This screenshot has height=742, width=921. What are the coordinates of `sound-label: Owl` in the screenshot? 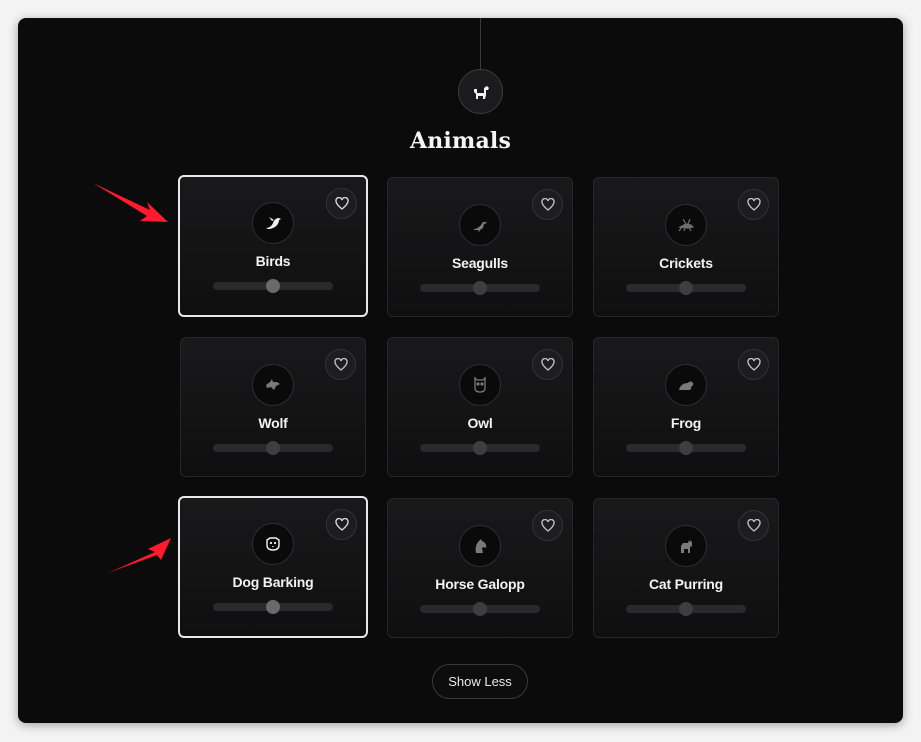 It's located at (480, 423).